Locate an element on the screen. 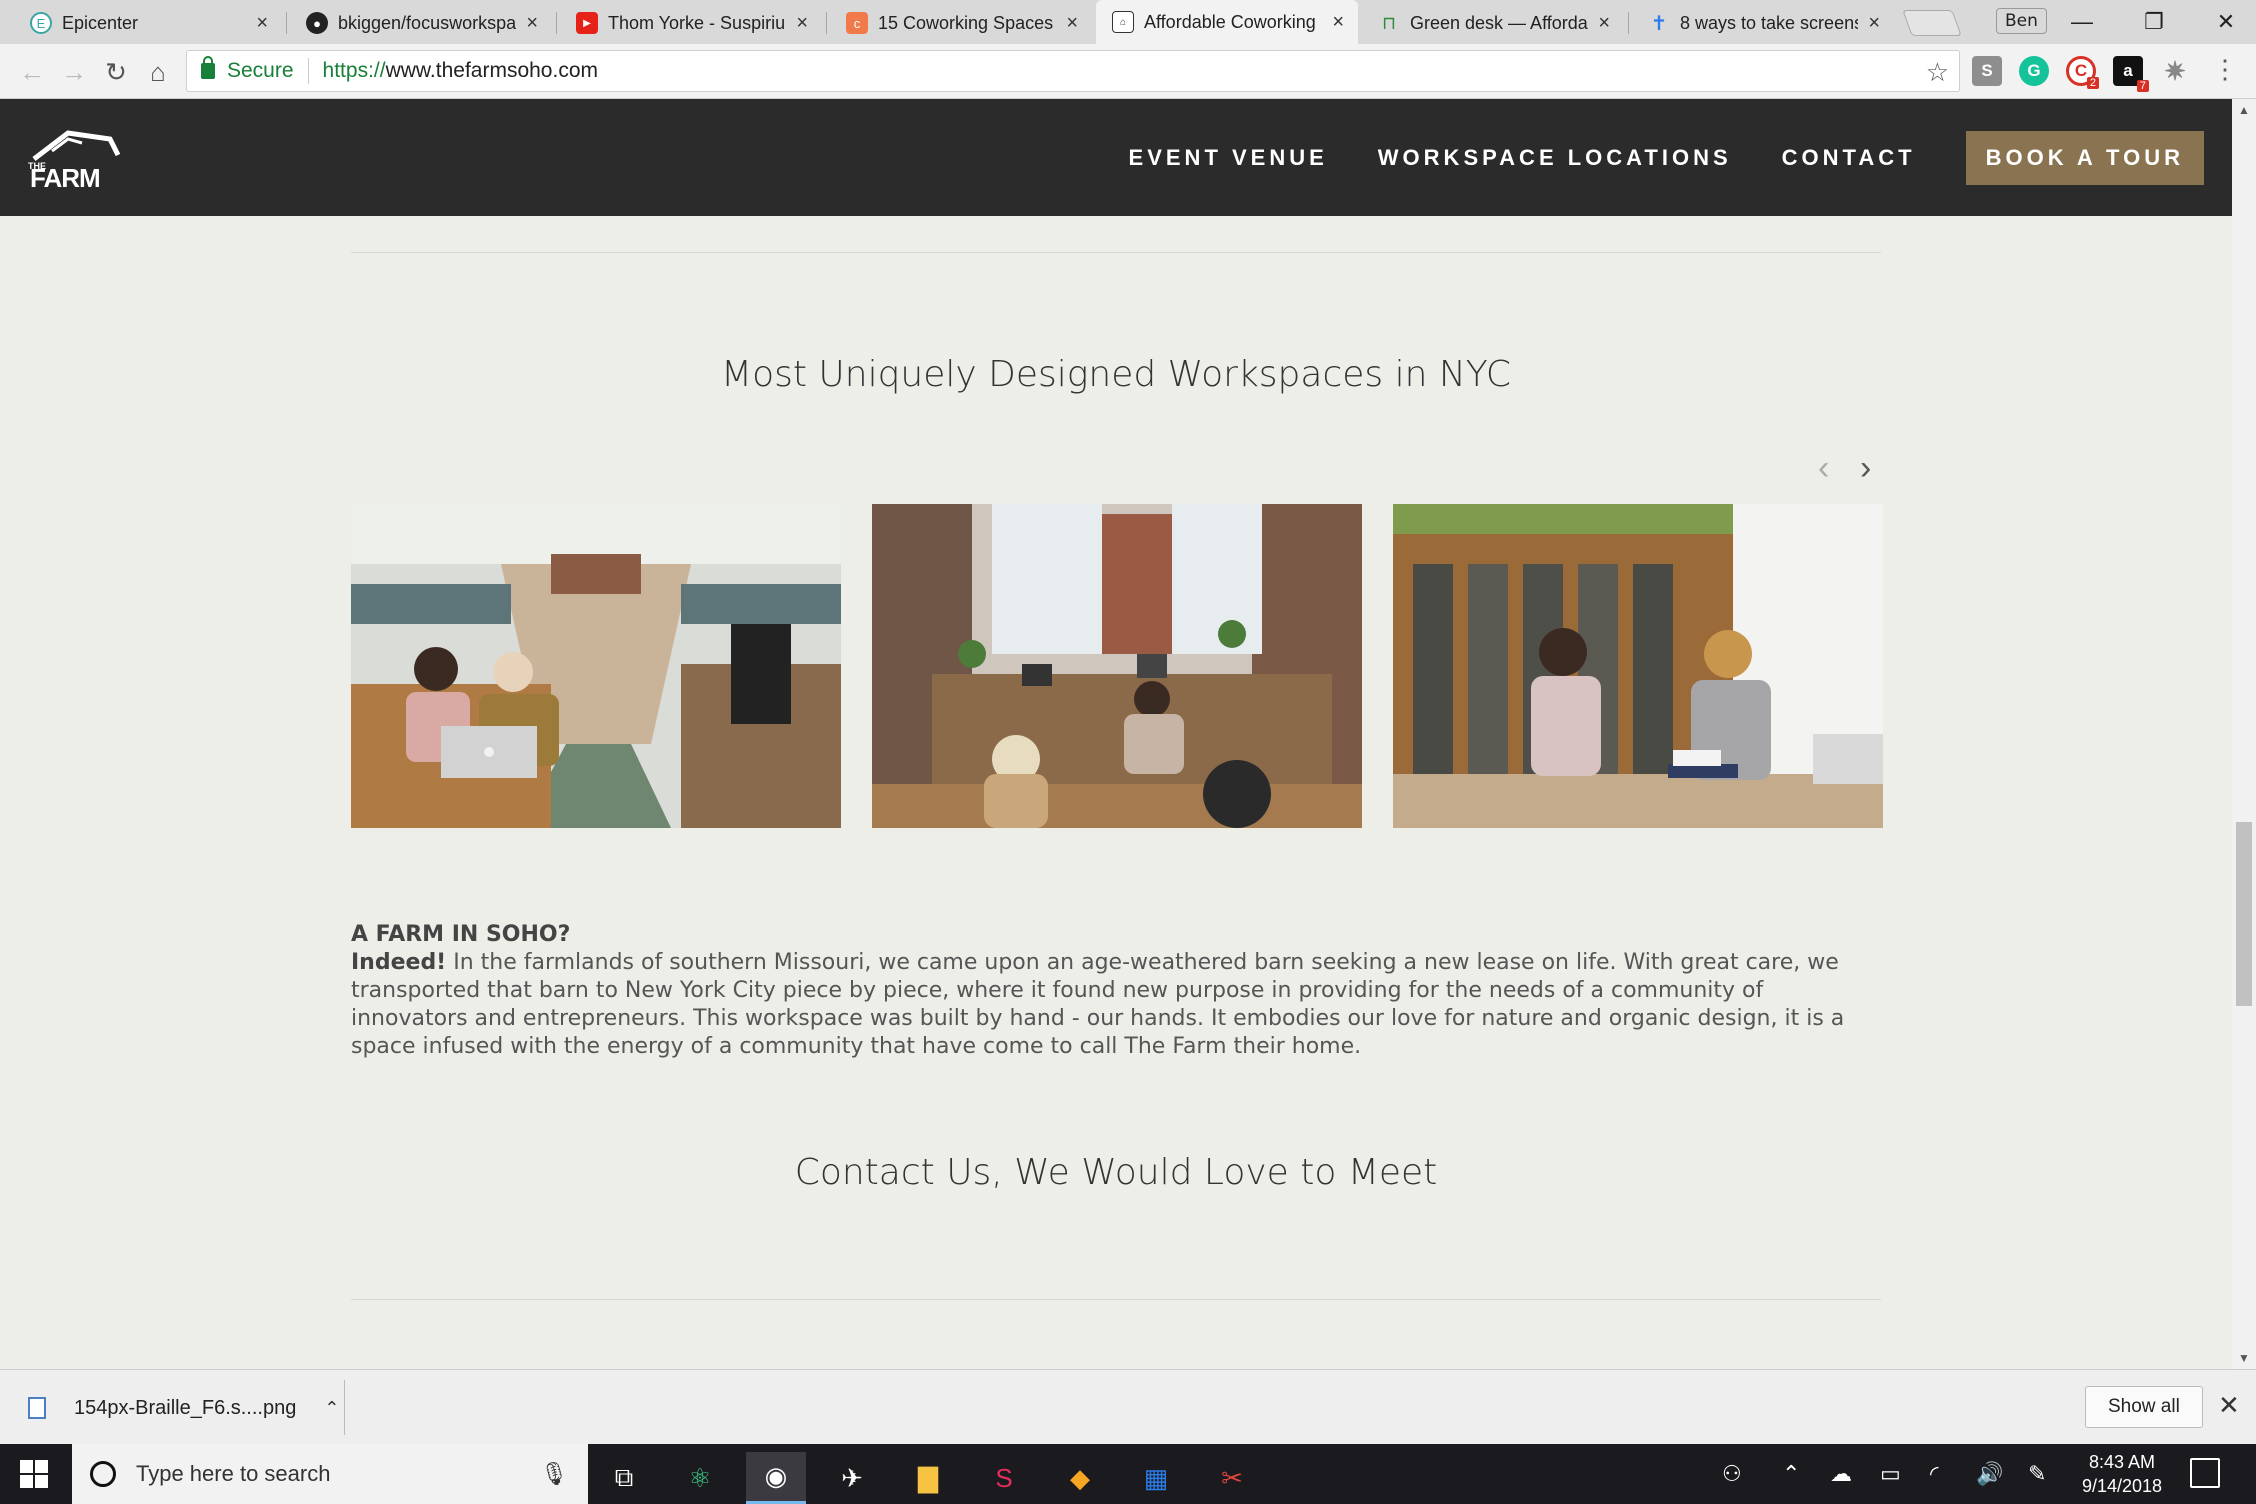 This screenshot has width=2256, height=1504. s-extension-icon: S is located at coordinates (1987, 71).